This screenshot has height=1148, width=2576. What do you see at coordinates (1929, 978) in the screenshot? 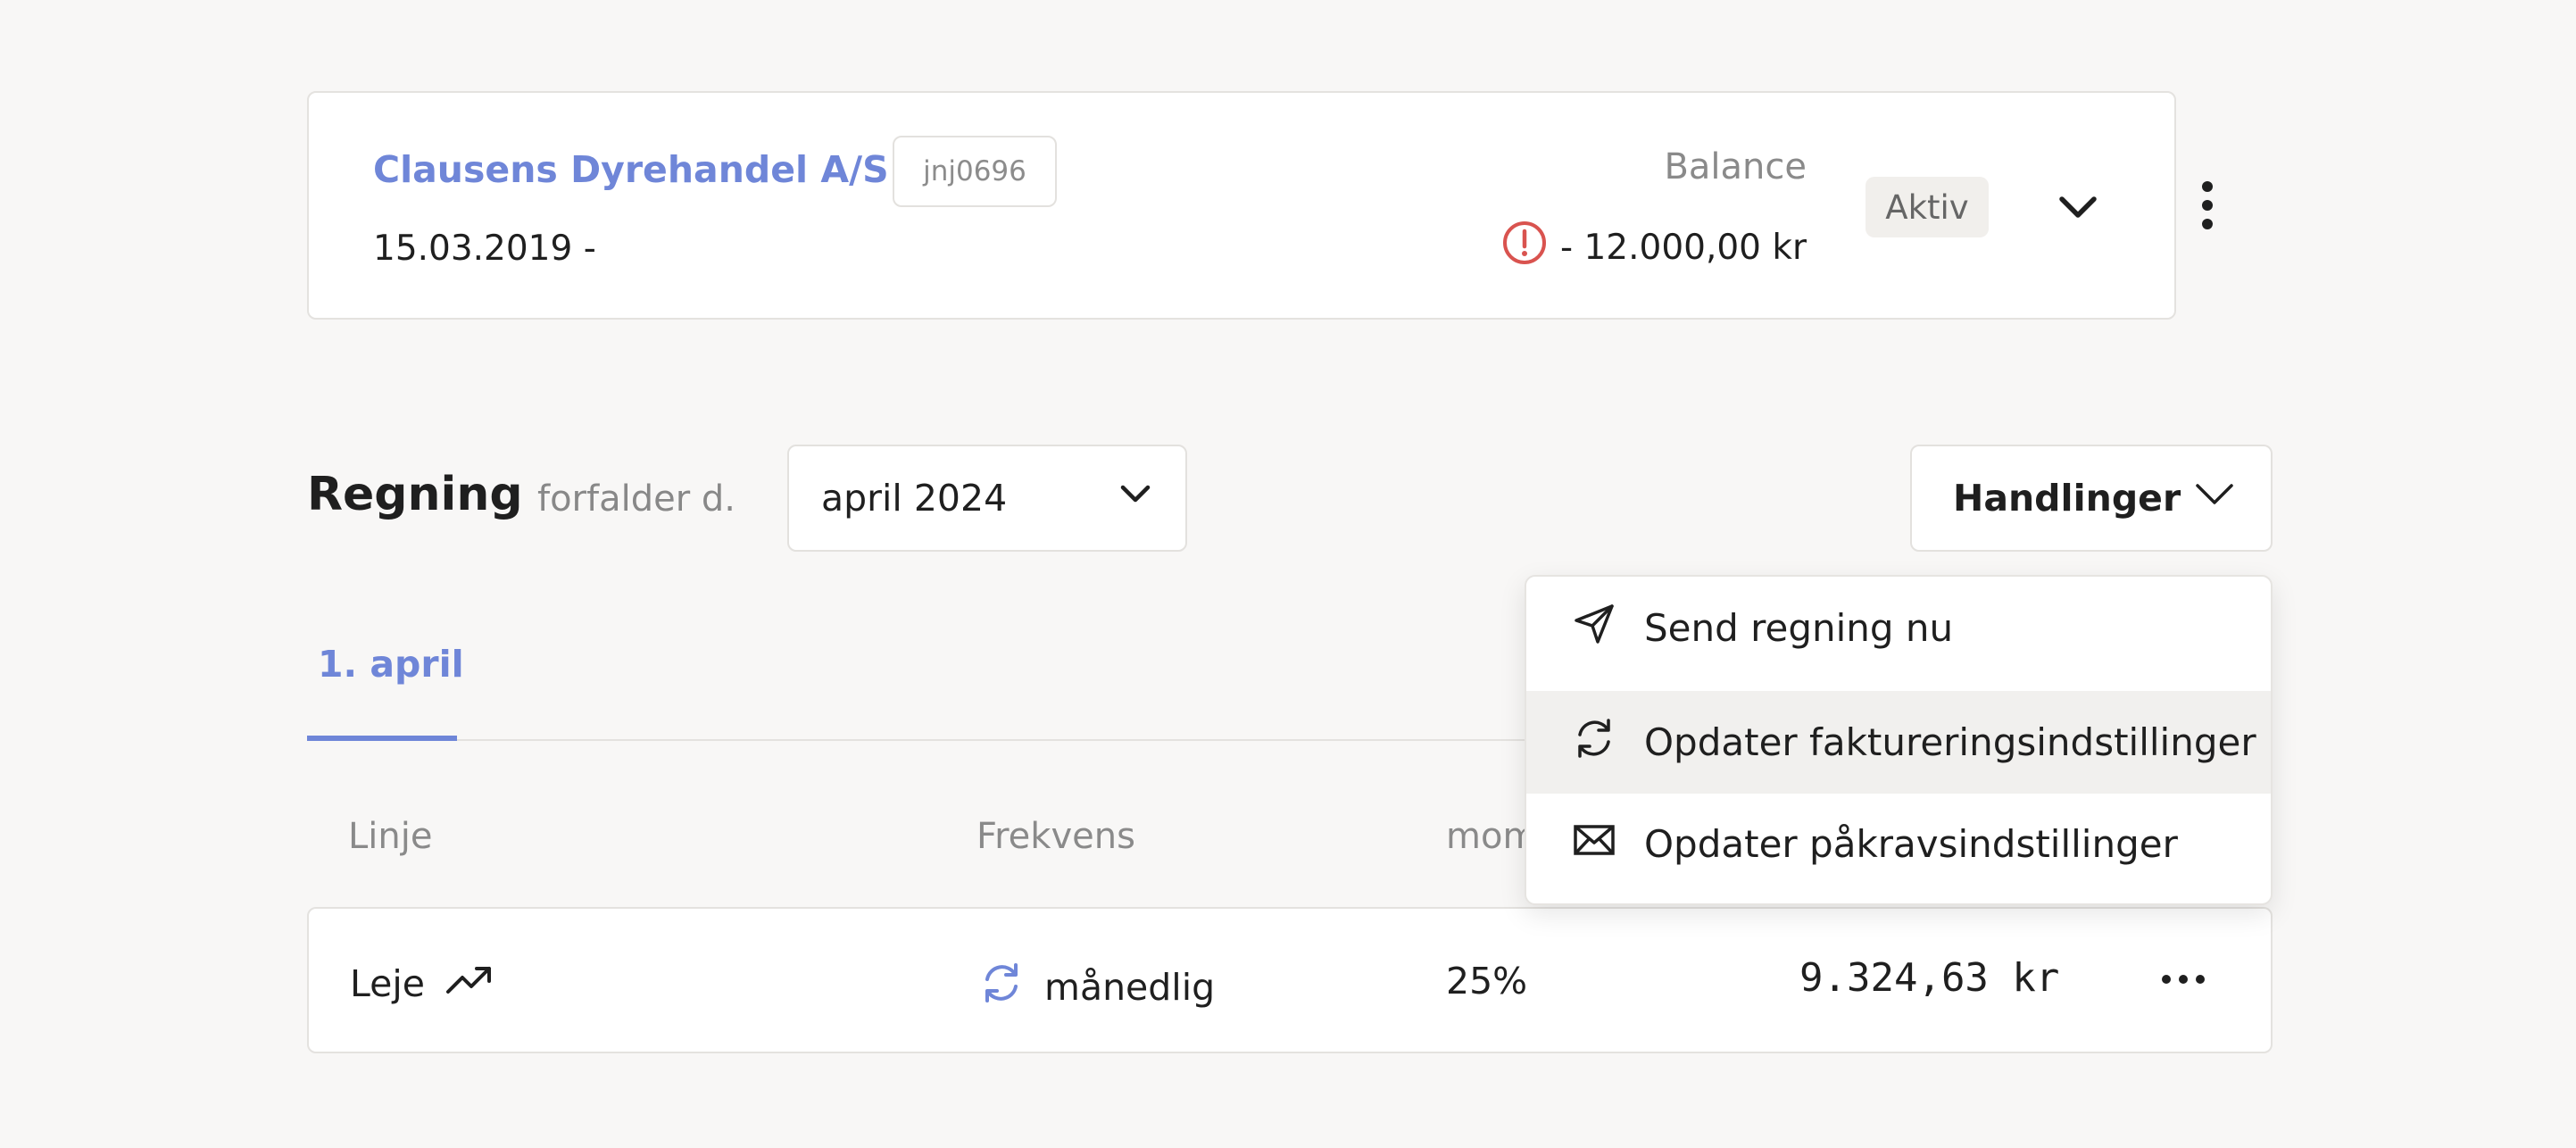
I see `row-amount-cell: 9.324,63 kr` at bounding box center [1929, 978].